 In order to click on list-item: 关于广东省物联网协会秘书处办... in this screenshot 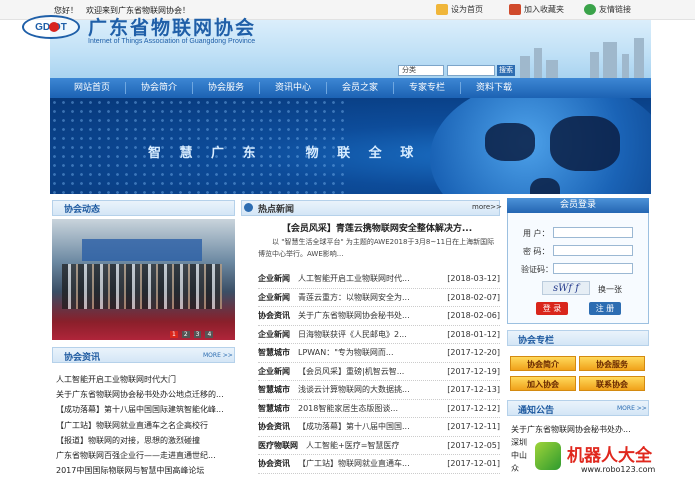, I will do `click(579, 429)`.